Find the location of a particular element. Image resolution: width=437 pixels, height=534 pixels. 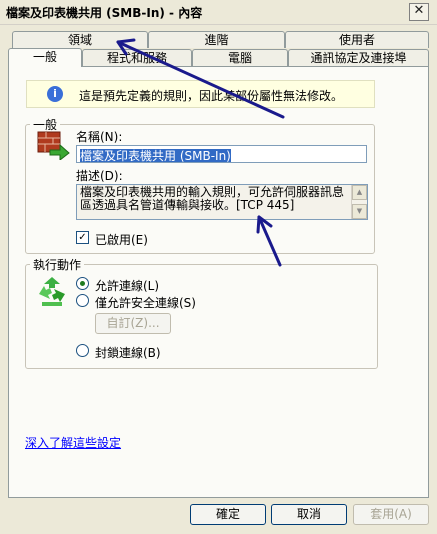

tab-general: 一般 is located at coordinates (45, 57).